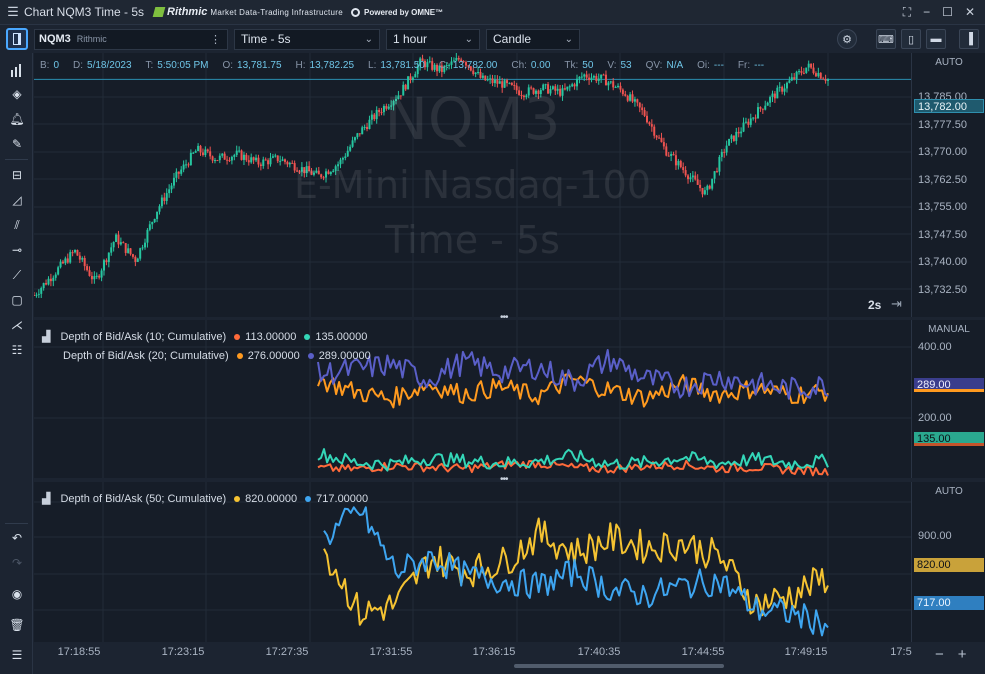 The image size is (985, 674). I want to click on horizontal-scrollbar, so click(619, 666).